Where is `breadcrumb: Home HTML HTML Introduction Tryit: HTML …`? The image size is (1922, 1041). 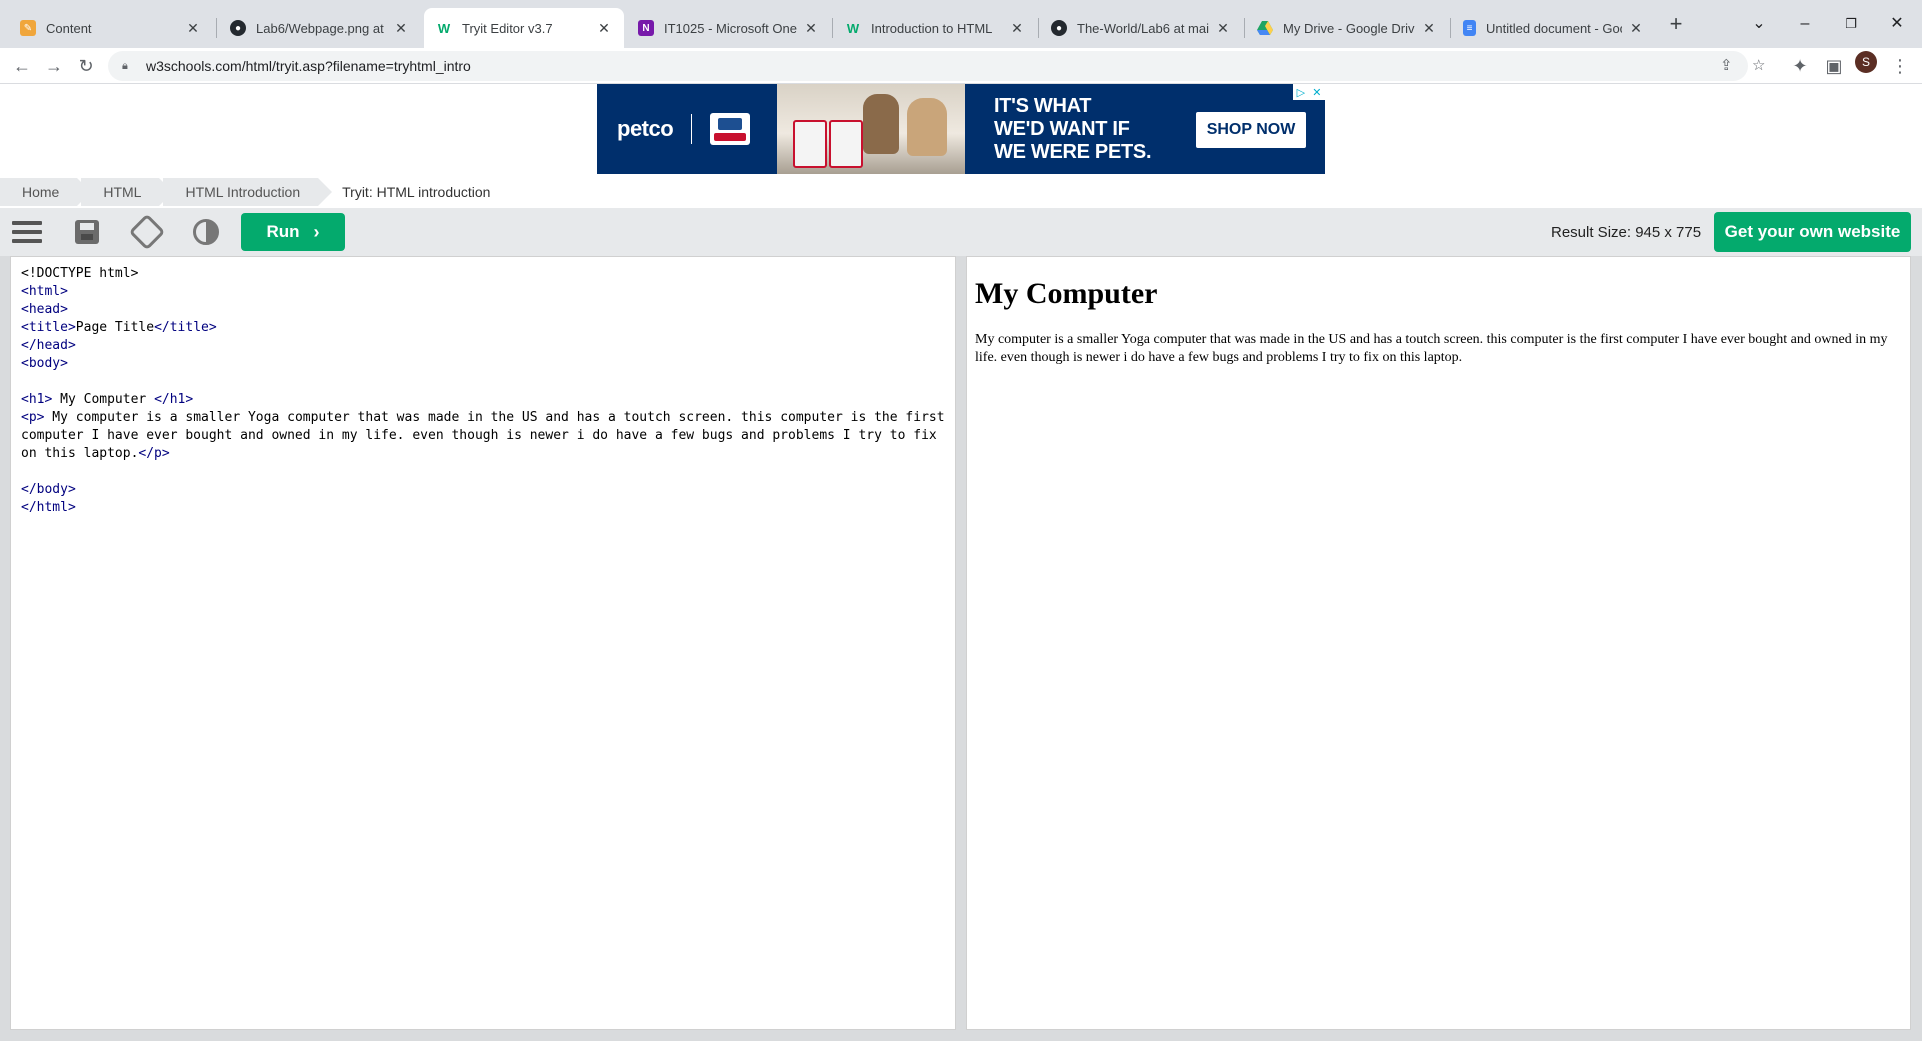
breadcrumb: Home HTML HTML Introduction Tryit: HTML … is located at coordinates (245, 192).